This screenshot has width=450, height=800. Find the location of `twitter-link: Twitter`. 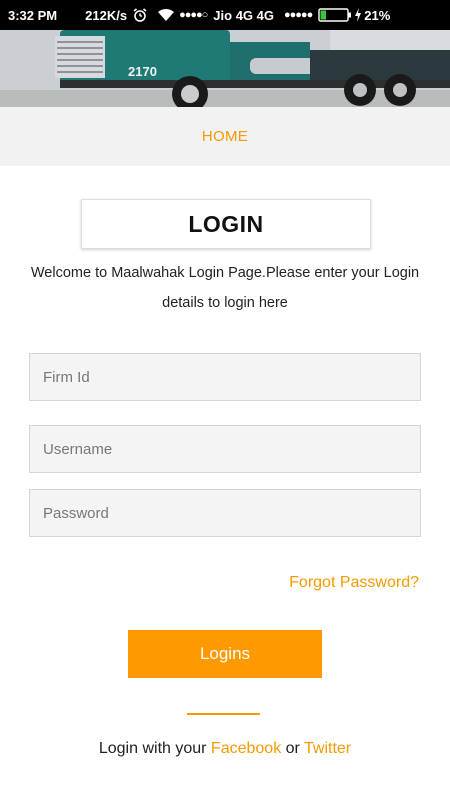

twitter-link: Twitter is located at coordinates (327, 748).